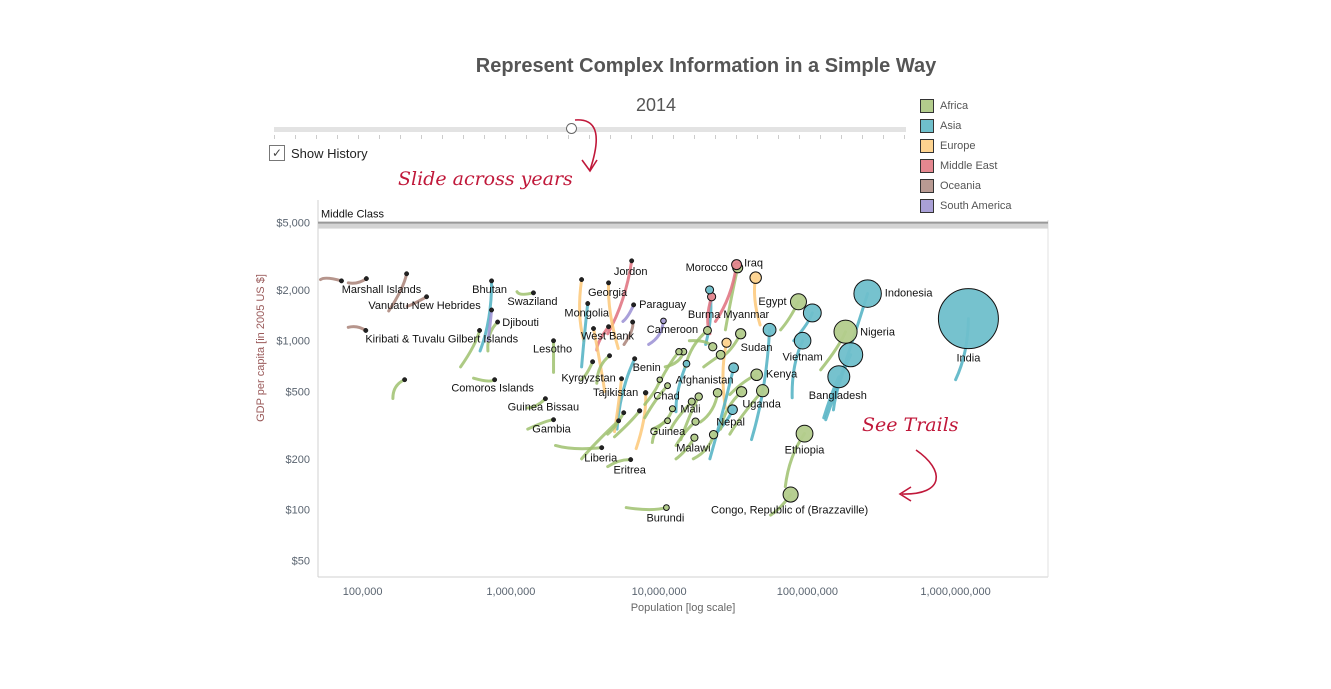 This screenshot has height=689, width=1331. What do you see at coordinates (805, 451) in the screenshot?
I see `country-label: Ethiopia` at bounding box center [805, 451].